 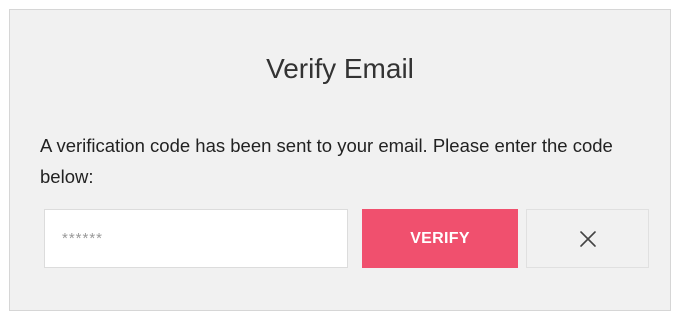 What do you see at coordinates (440, 238) in the screenshot?
I see `verify-button: VERIFY` at bounding box center [440, 238].